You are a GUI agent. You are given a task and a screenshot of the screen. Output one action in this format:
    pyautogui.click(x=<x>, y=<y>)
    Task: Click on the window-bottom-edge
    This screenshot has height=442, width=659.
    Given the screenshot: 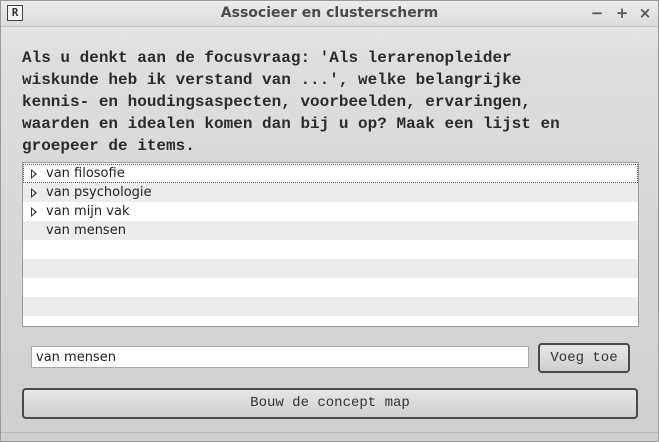 What is the action you would take?
    pyautogui.click(x=329, y=432)
    